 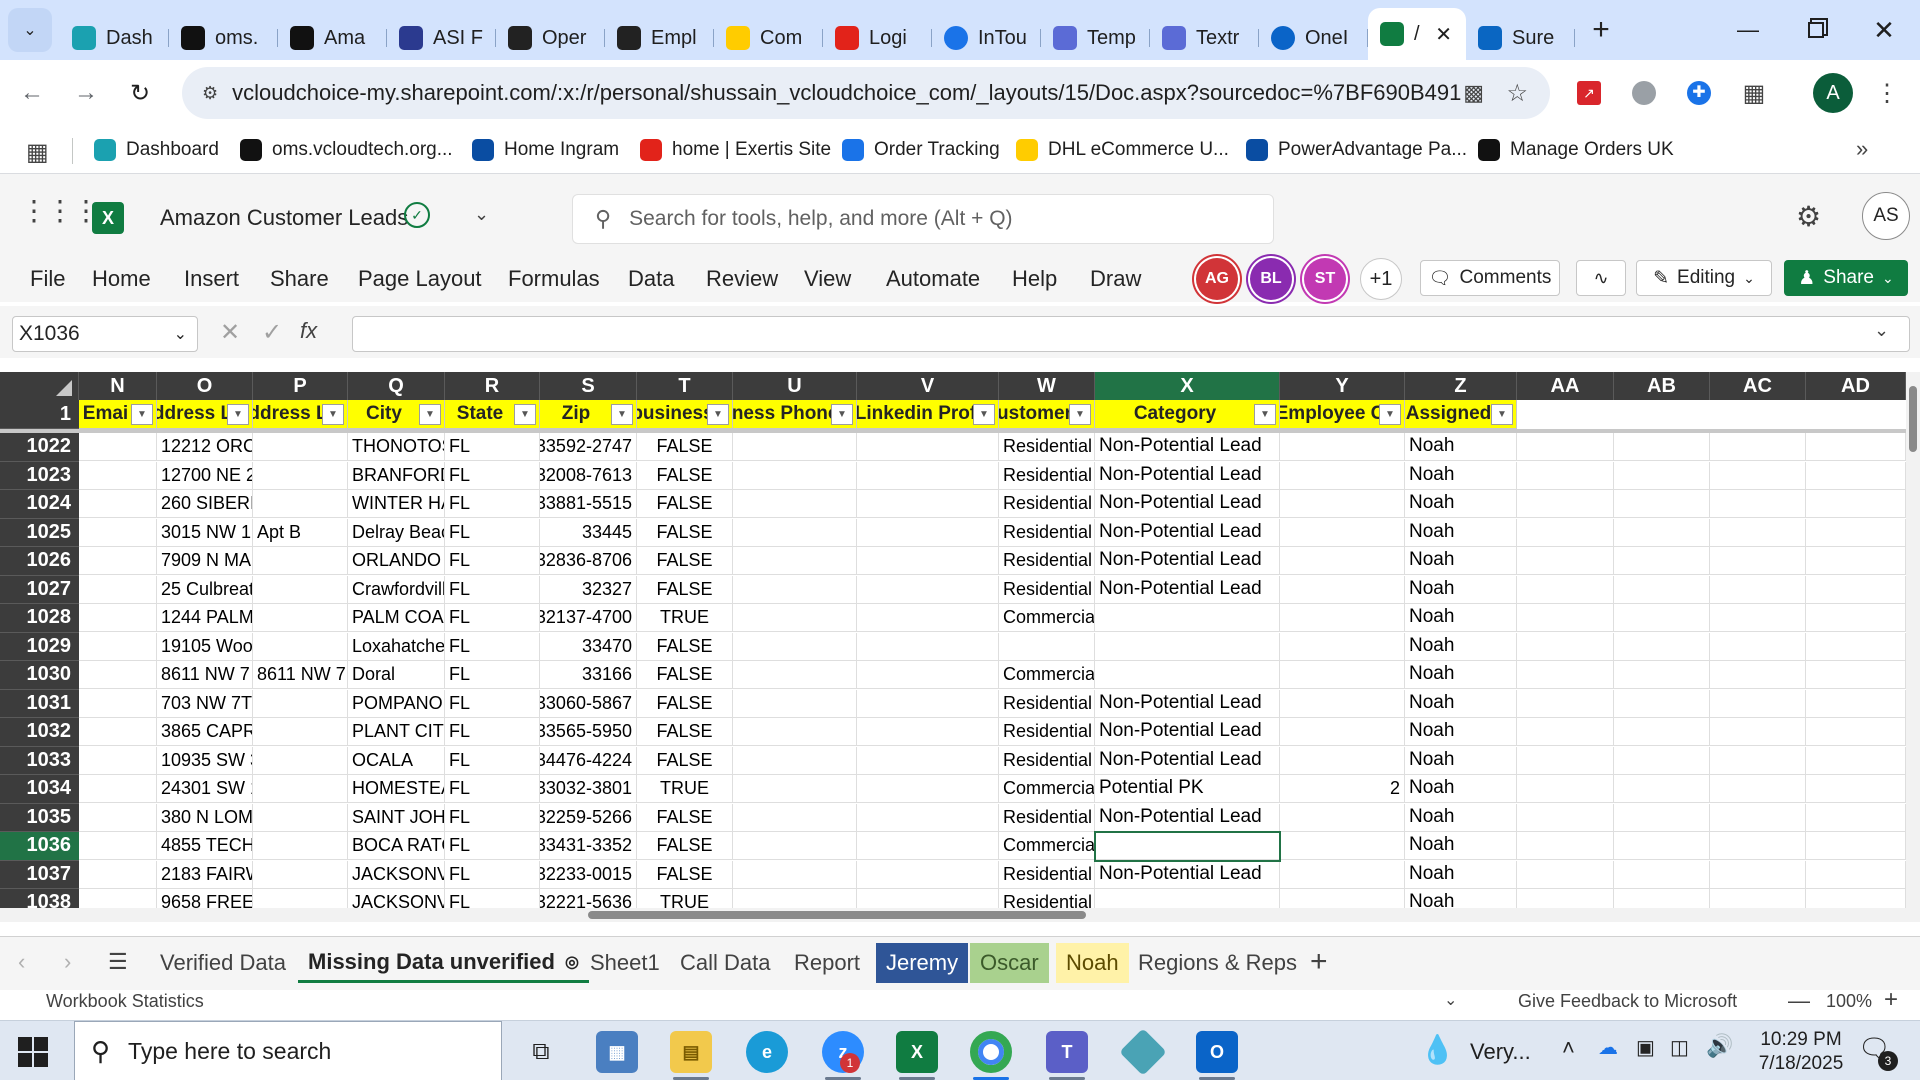 What do you see at coordinates (1754, 93) in the screenshot?
I see `extensions-icon: ▦` at bounding box center [1754, 93].